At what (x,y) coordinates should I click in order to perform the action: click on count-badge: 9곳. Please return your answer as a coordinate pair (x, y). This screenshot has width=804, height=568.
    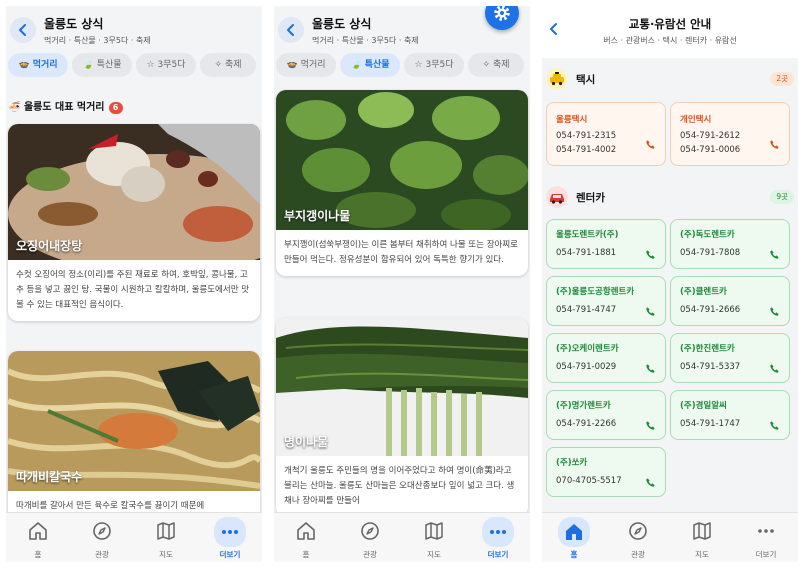
    Looking at the image, I should click on (782, 197).